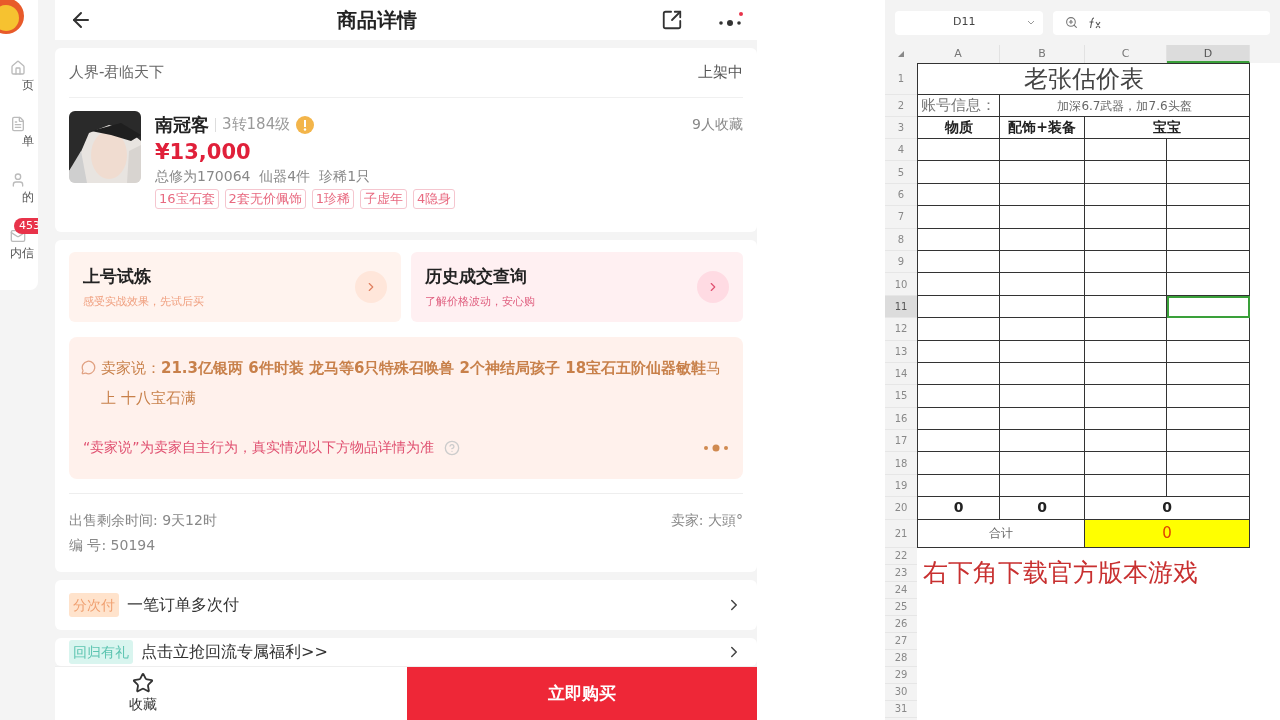 The image size is (1280, 720). I want to click on function-icon, so click(1095, 22).